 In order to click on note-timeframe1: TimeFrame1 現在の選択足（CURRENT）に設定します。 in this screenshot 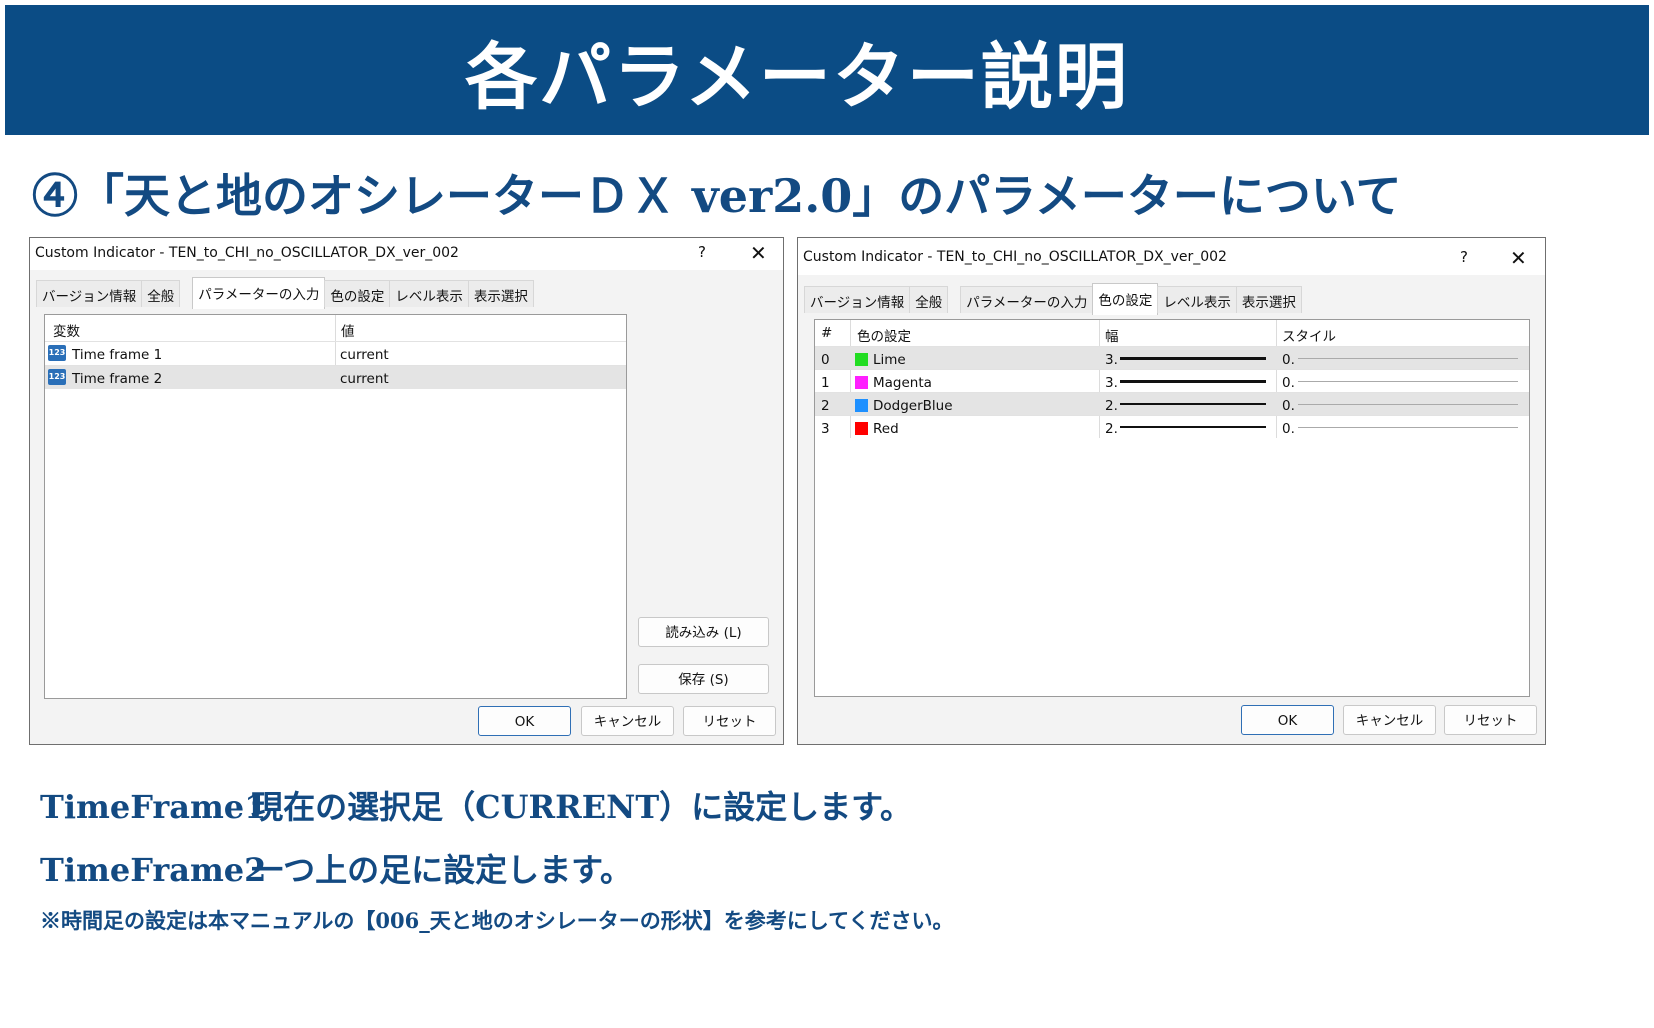, I will do `click(476, 805)`.